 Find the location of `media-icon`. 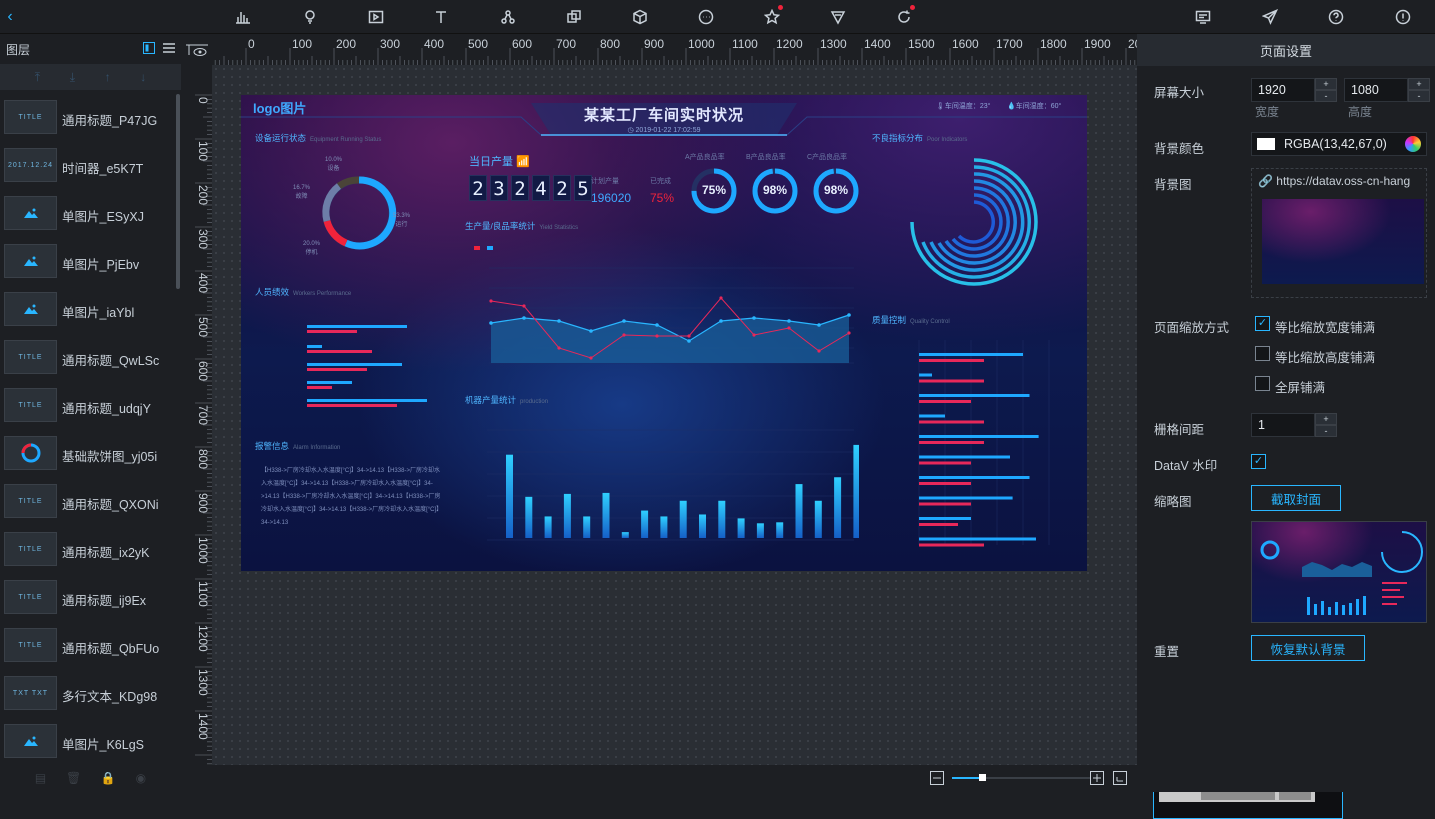

media-icon is located at coordinates (376, 17).